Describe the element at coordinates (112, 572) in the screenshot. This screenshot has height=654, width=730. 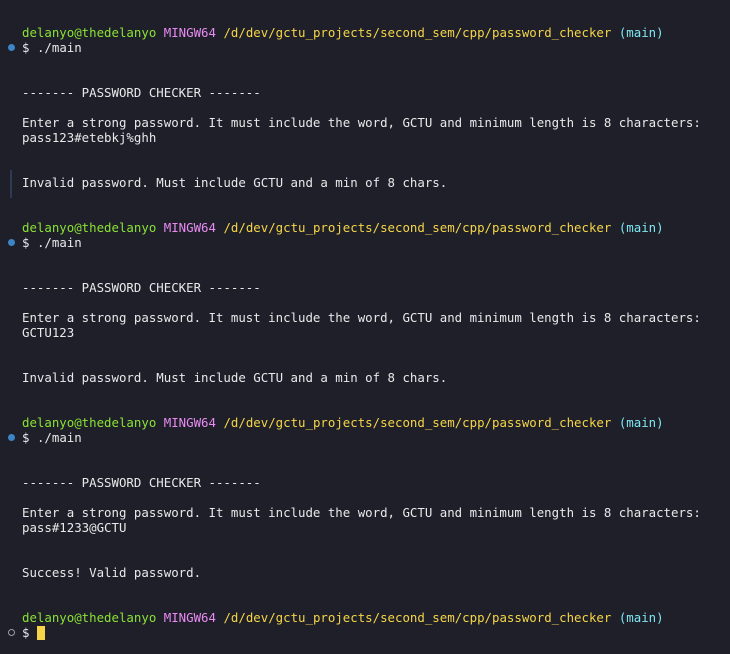
I see `result-text: Success! Valid password.` at that location.